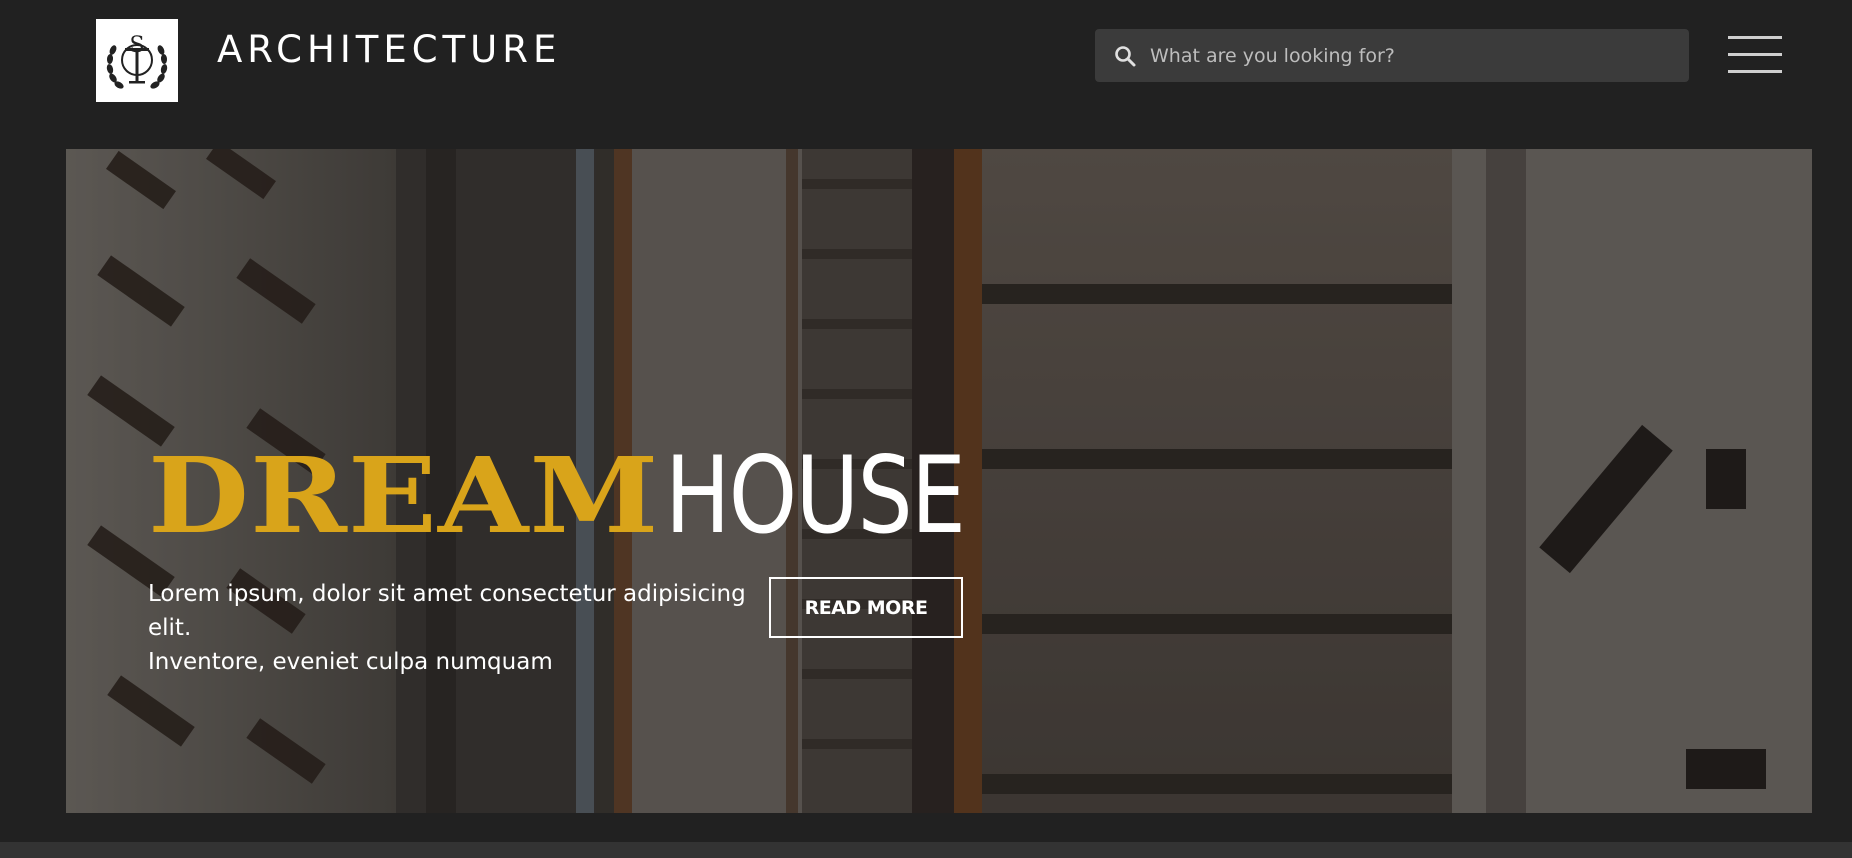  I want to click on logo: S, so click(137, 60).